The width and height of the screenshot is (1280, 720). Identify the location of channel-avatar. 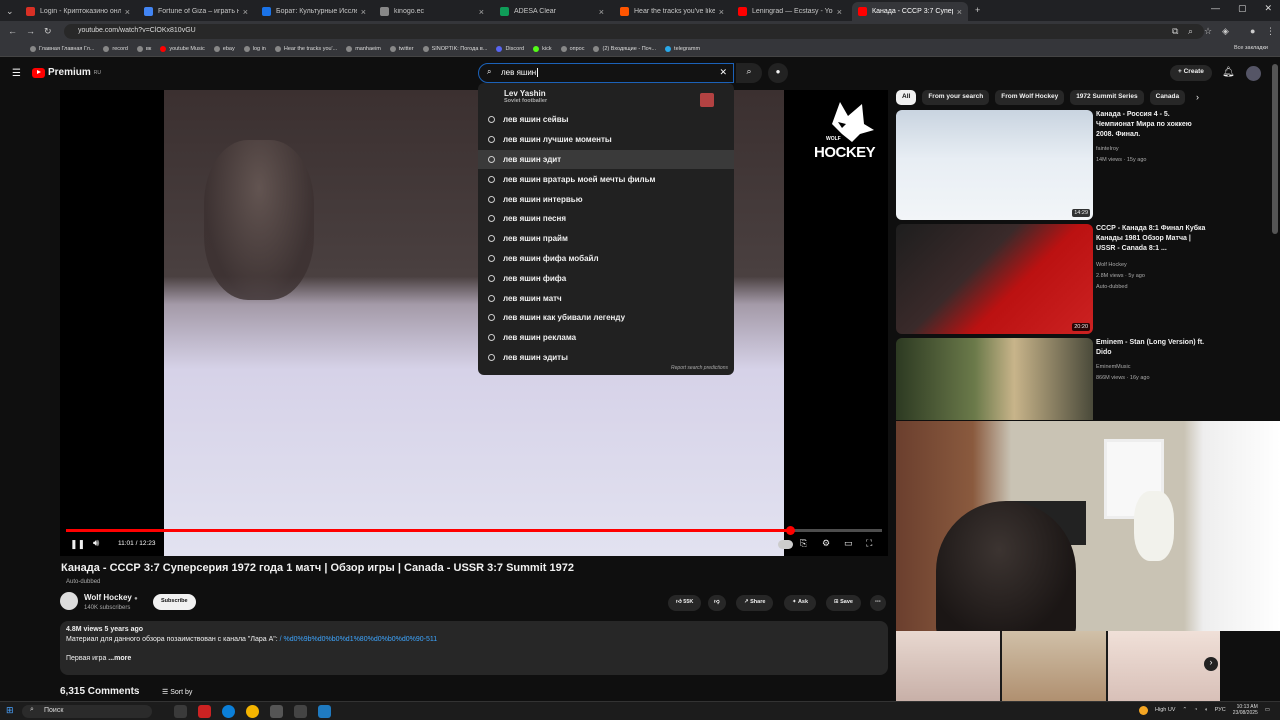
(69, 601).